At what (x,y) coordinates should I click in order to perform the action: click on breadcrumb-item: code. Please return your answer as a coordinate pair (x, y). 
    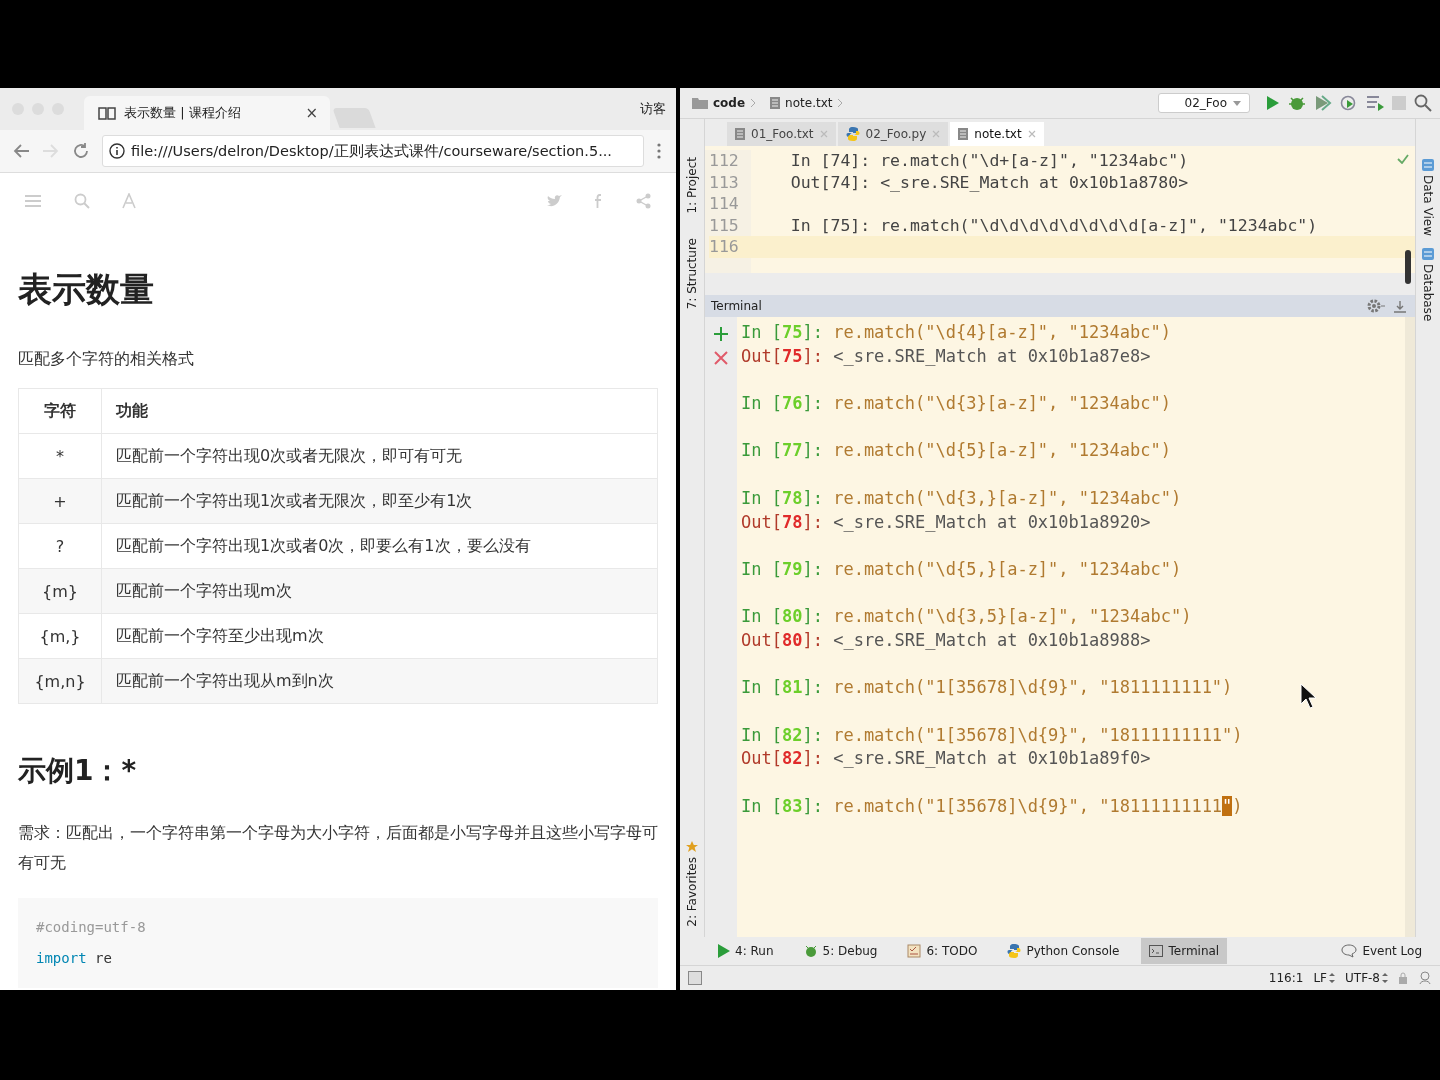
    Looking at the image, I should click on (729, 103).